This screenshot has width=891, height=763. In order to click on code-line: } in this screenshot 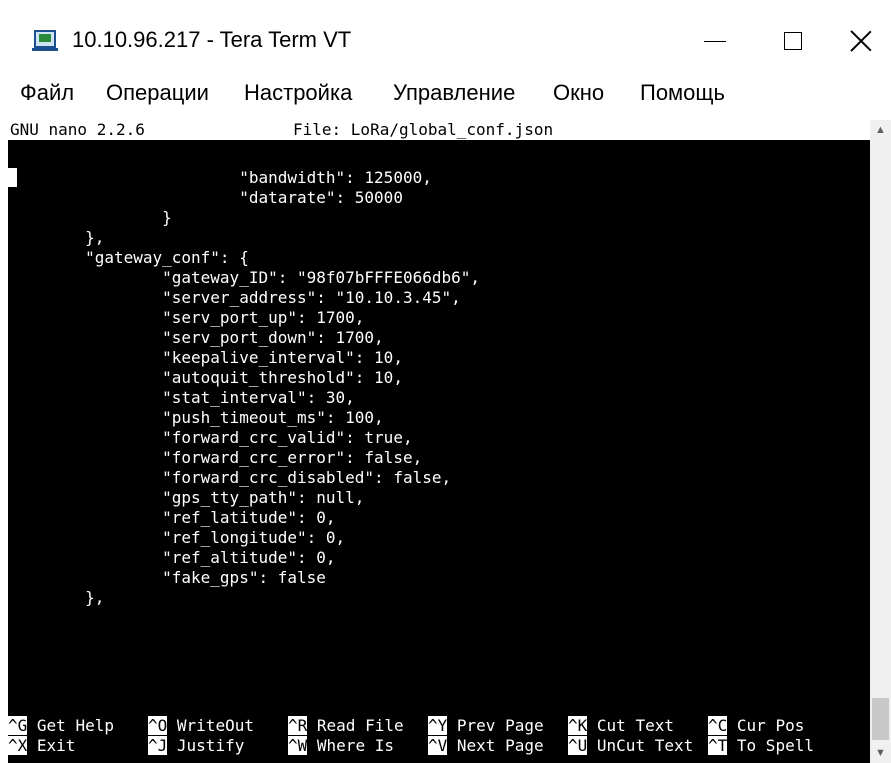, I will do `click(90, 217)`.